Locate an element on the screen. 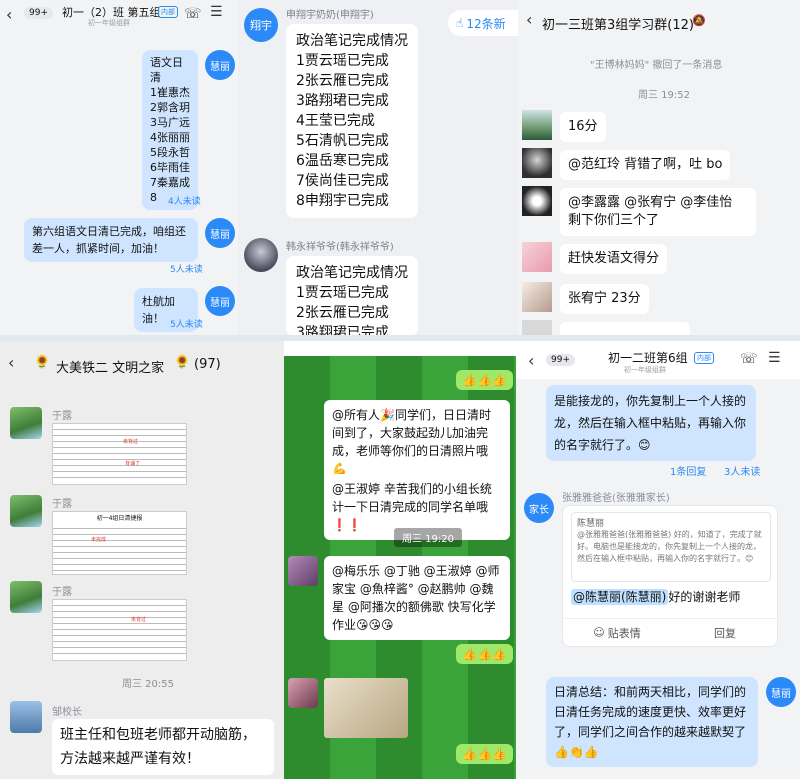  header: ‹ 初一三班第3组学习群(12) 🔕 is located at coordinates (659, 20).